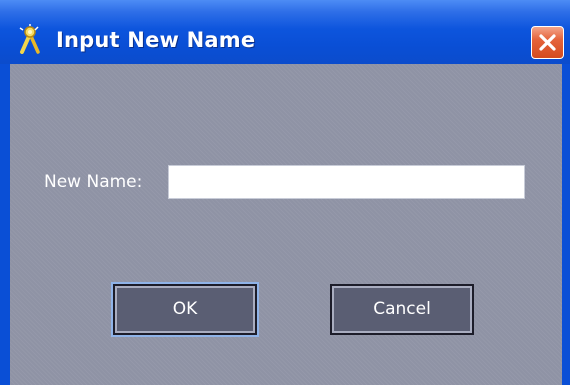  I want to click on close-button, so click(547, 42).